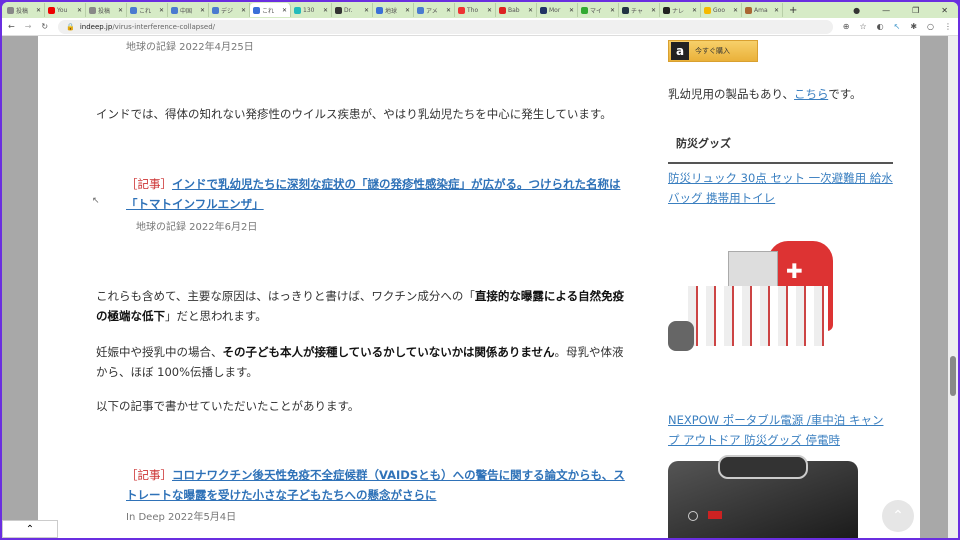 This screenshot has height=540, width=960. I want to click on collapse-bar-button: ⌃, so click(30, 529).